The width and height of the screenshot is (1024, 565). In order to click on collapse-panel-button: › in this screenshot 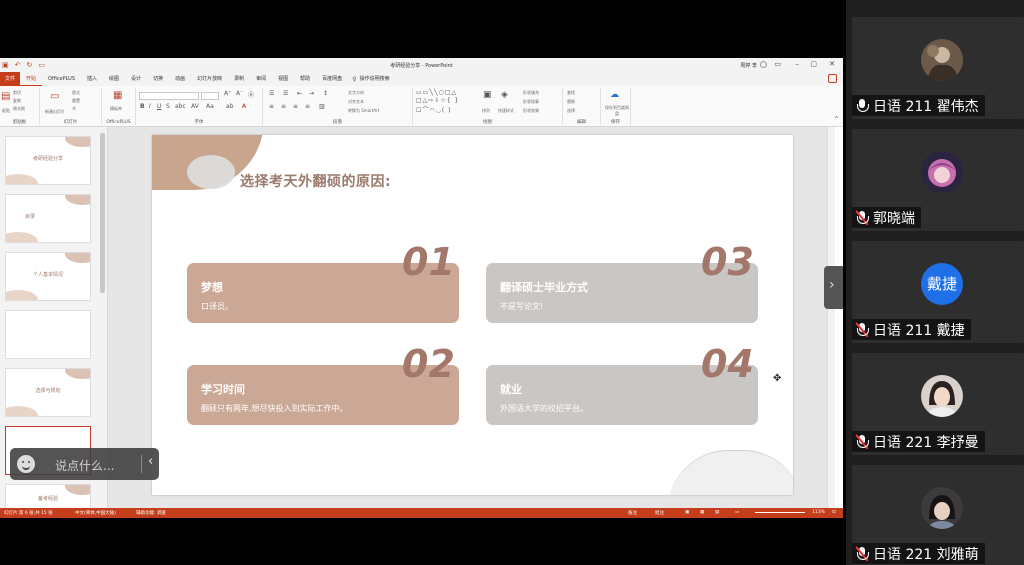, I will do `click(833, 287)`.